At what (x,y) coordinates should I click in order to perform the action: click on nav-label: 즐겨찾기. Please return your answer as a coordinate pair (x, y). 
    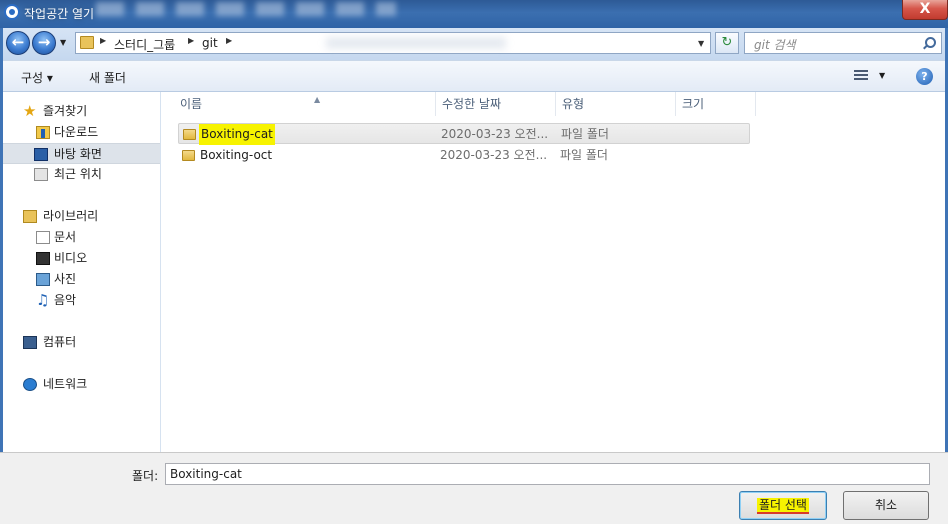
    Looking at the image, I should click on (65, 111).